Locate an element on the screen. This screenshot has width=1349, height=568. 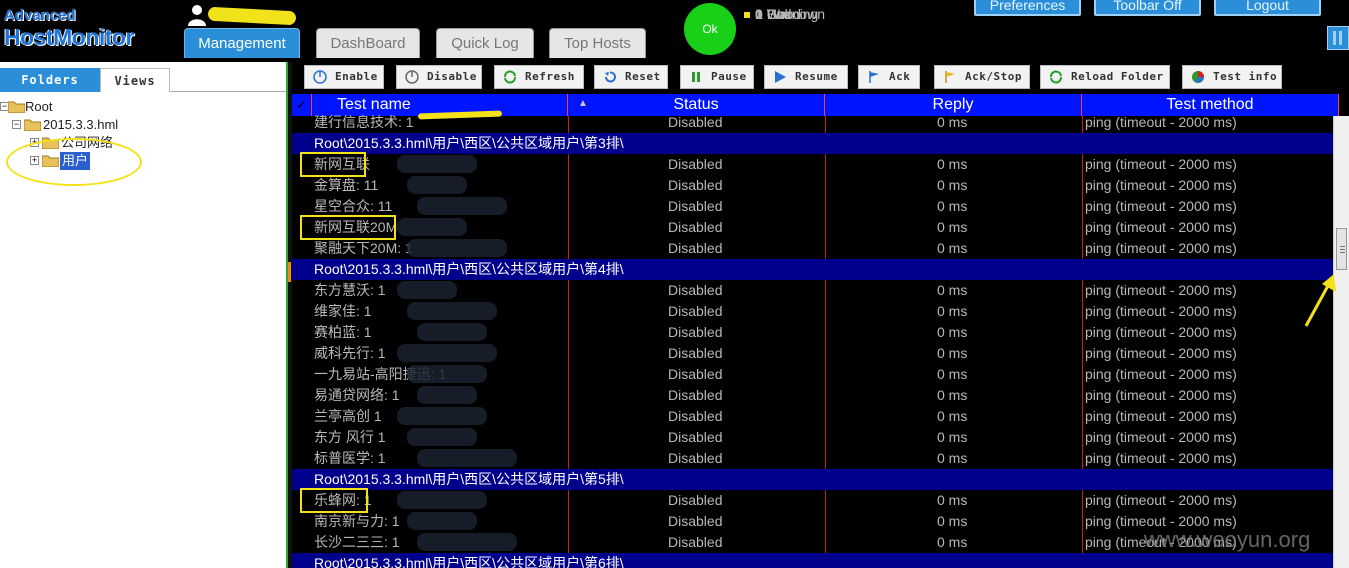
pause-button: Pause is located at coordinates (717, 77).